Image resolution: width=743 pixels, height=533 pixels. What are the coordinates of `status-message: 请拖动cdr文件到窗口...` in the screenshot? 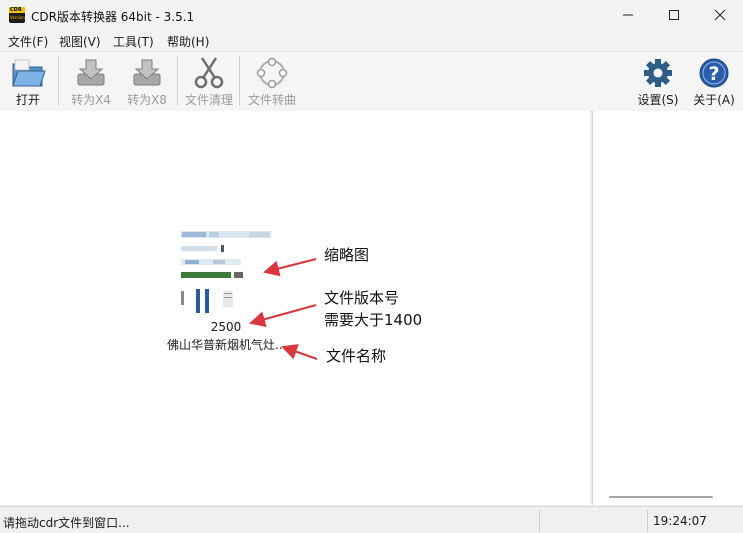 It's located at (66, 523).